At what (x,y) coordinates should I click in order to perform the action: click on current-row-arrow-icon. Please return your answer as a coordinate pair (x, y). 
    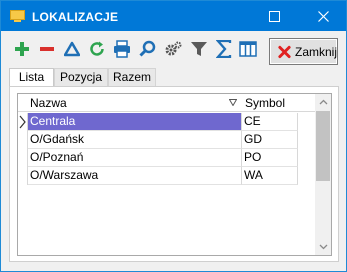
    Looking at the image, I should click on (22, 122).